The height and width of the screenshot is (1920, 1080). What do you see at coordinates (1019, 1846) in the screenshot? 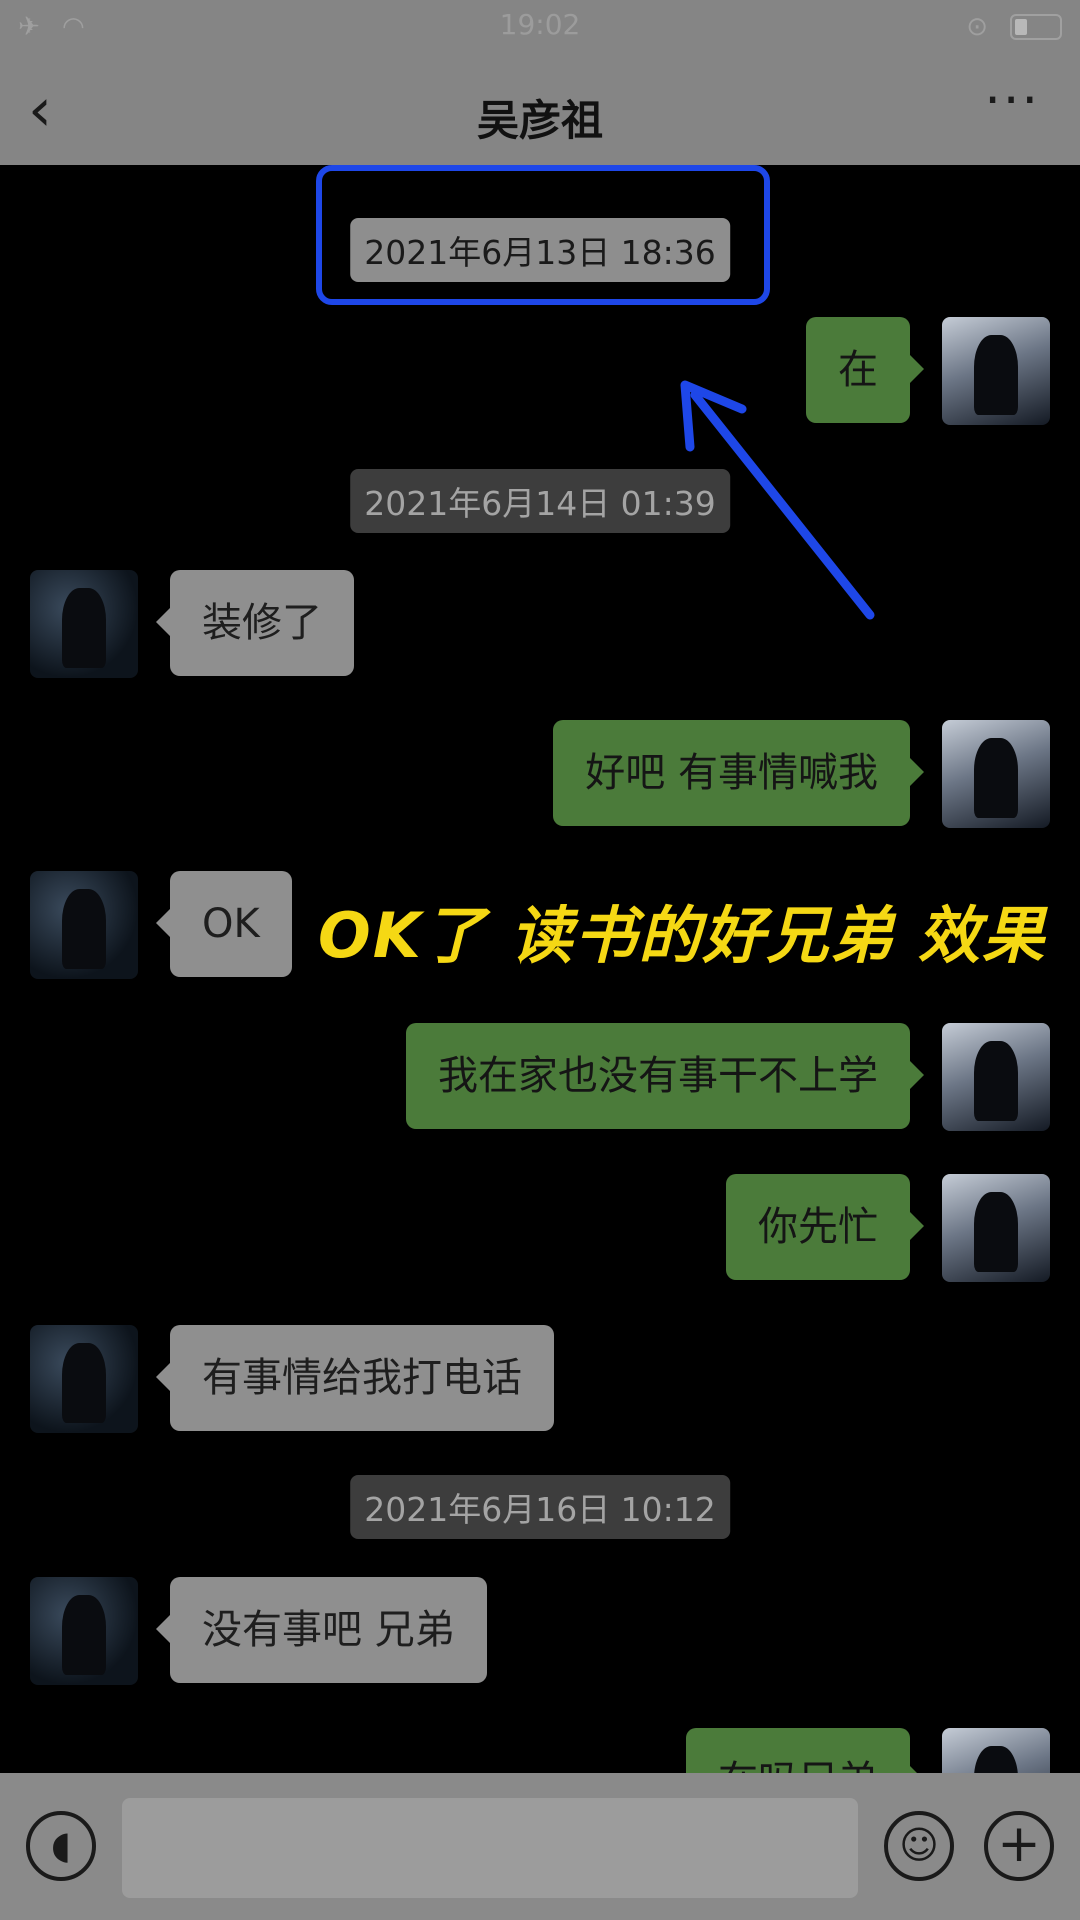
I see `plus-icon: +` at bounding box center [1019, 1846].